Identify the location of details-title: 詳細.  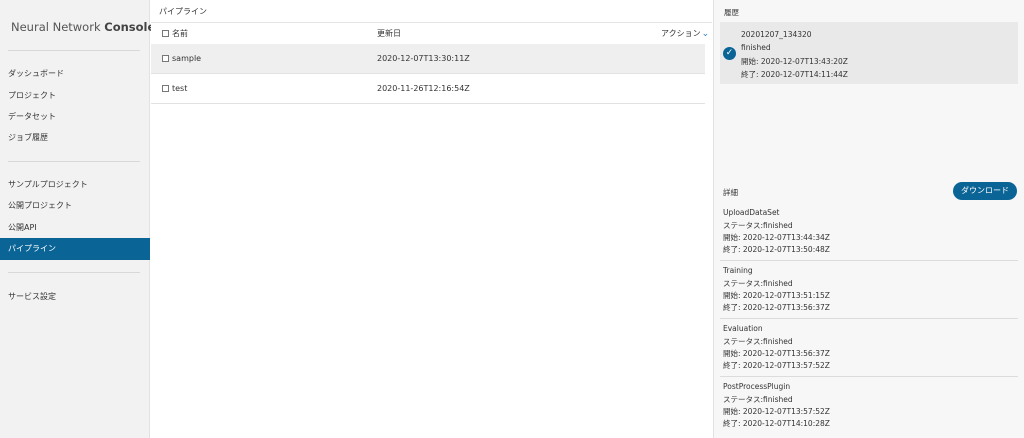
(730, 192).